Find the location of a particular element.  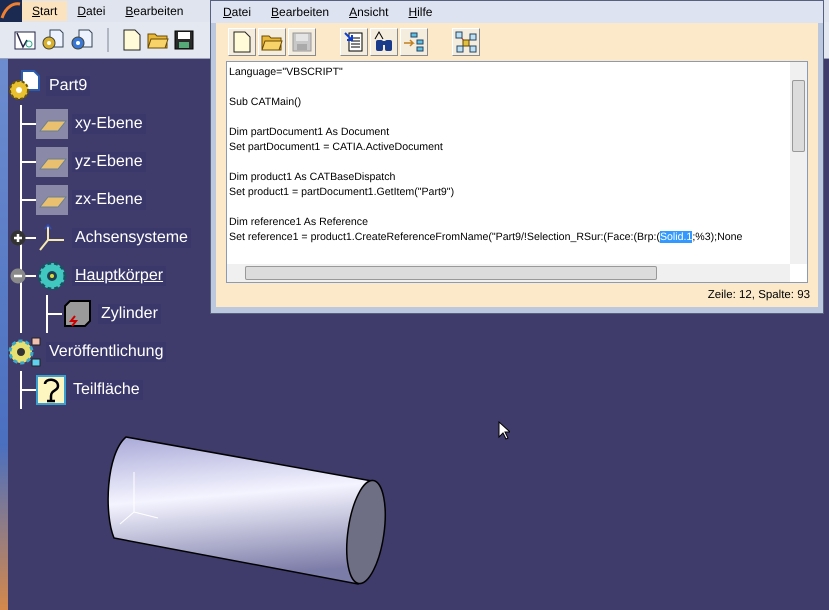

tree-item-label: Teilfläche is located at coordinates (106, 390).